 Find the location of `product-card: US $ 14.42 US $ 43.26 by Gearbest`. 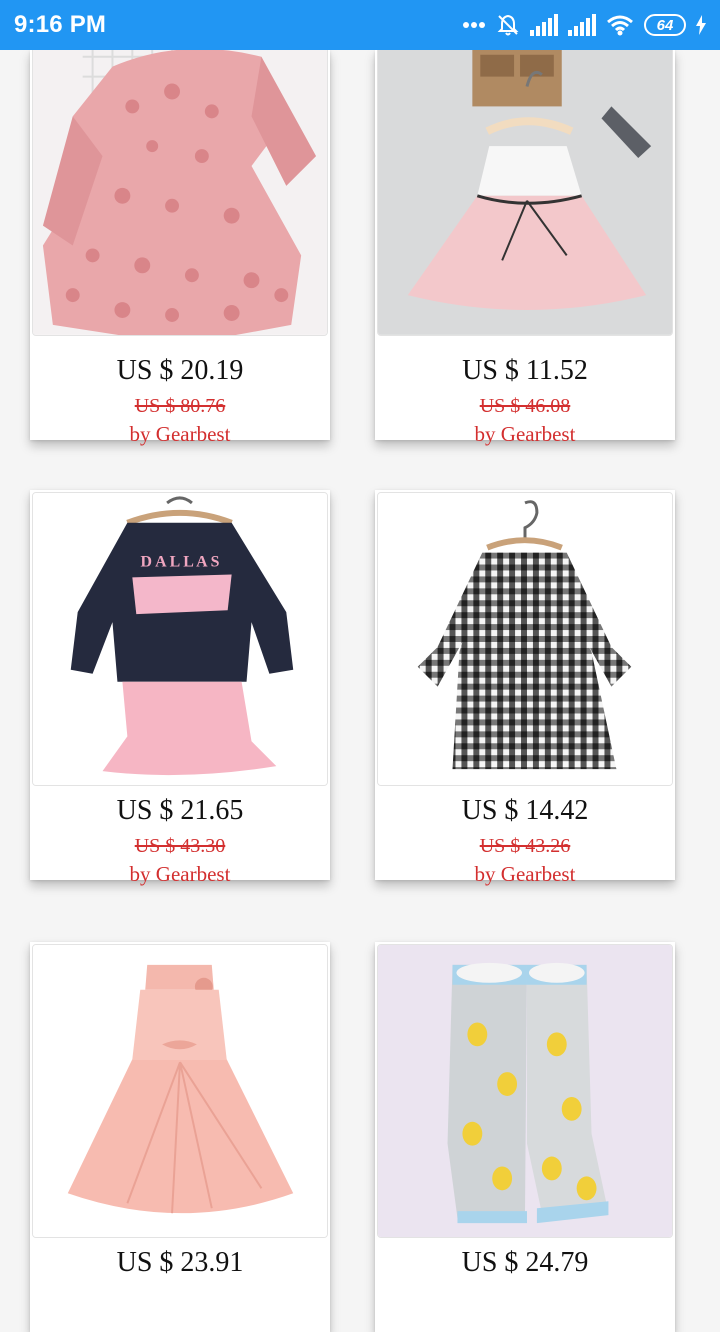

product-card: US $ 14.42 US $ 43.26 by Gearbest is located at coordinates (525, 688).